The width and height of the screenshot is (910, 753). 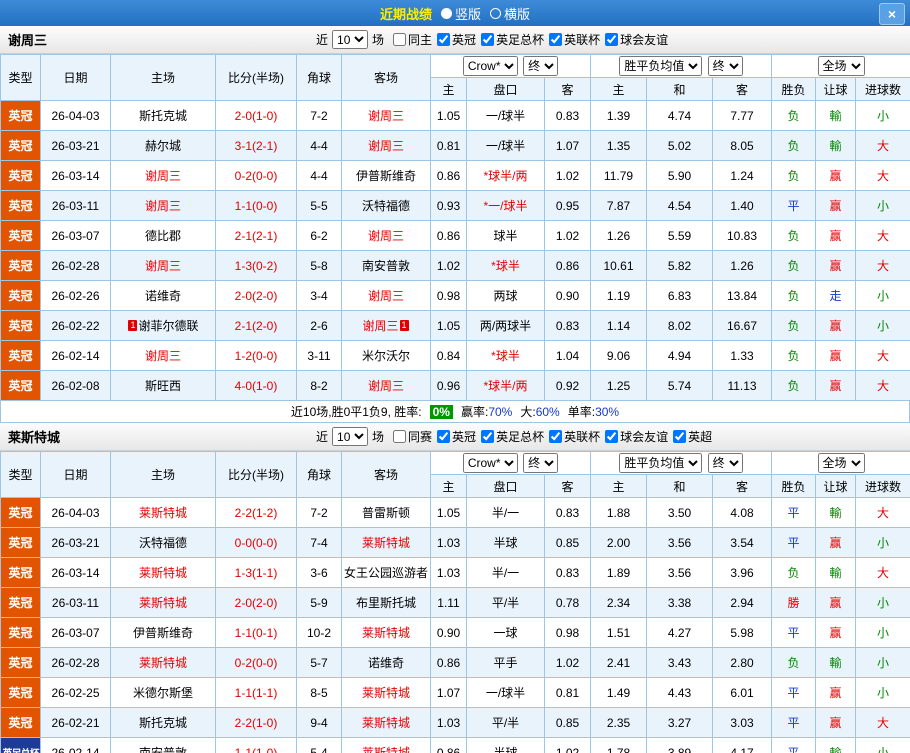 I want to click on result-cell: 负, so click(x=794, y=265).